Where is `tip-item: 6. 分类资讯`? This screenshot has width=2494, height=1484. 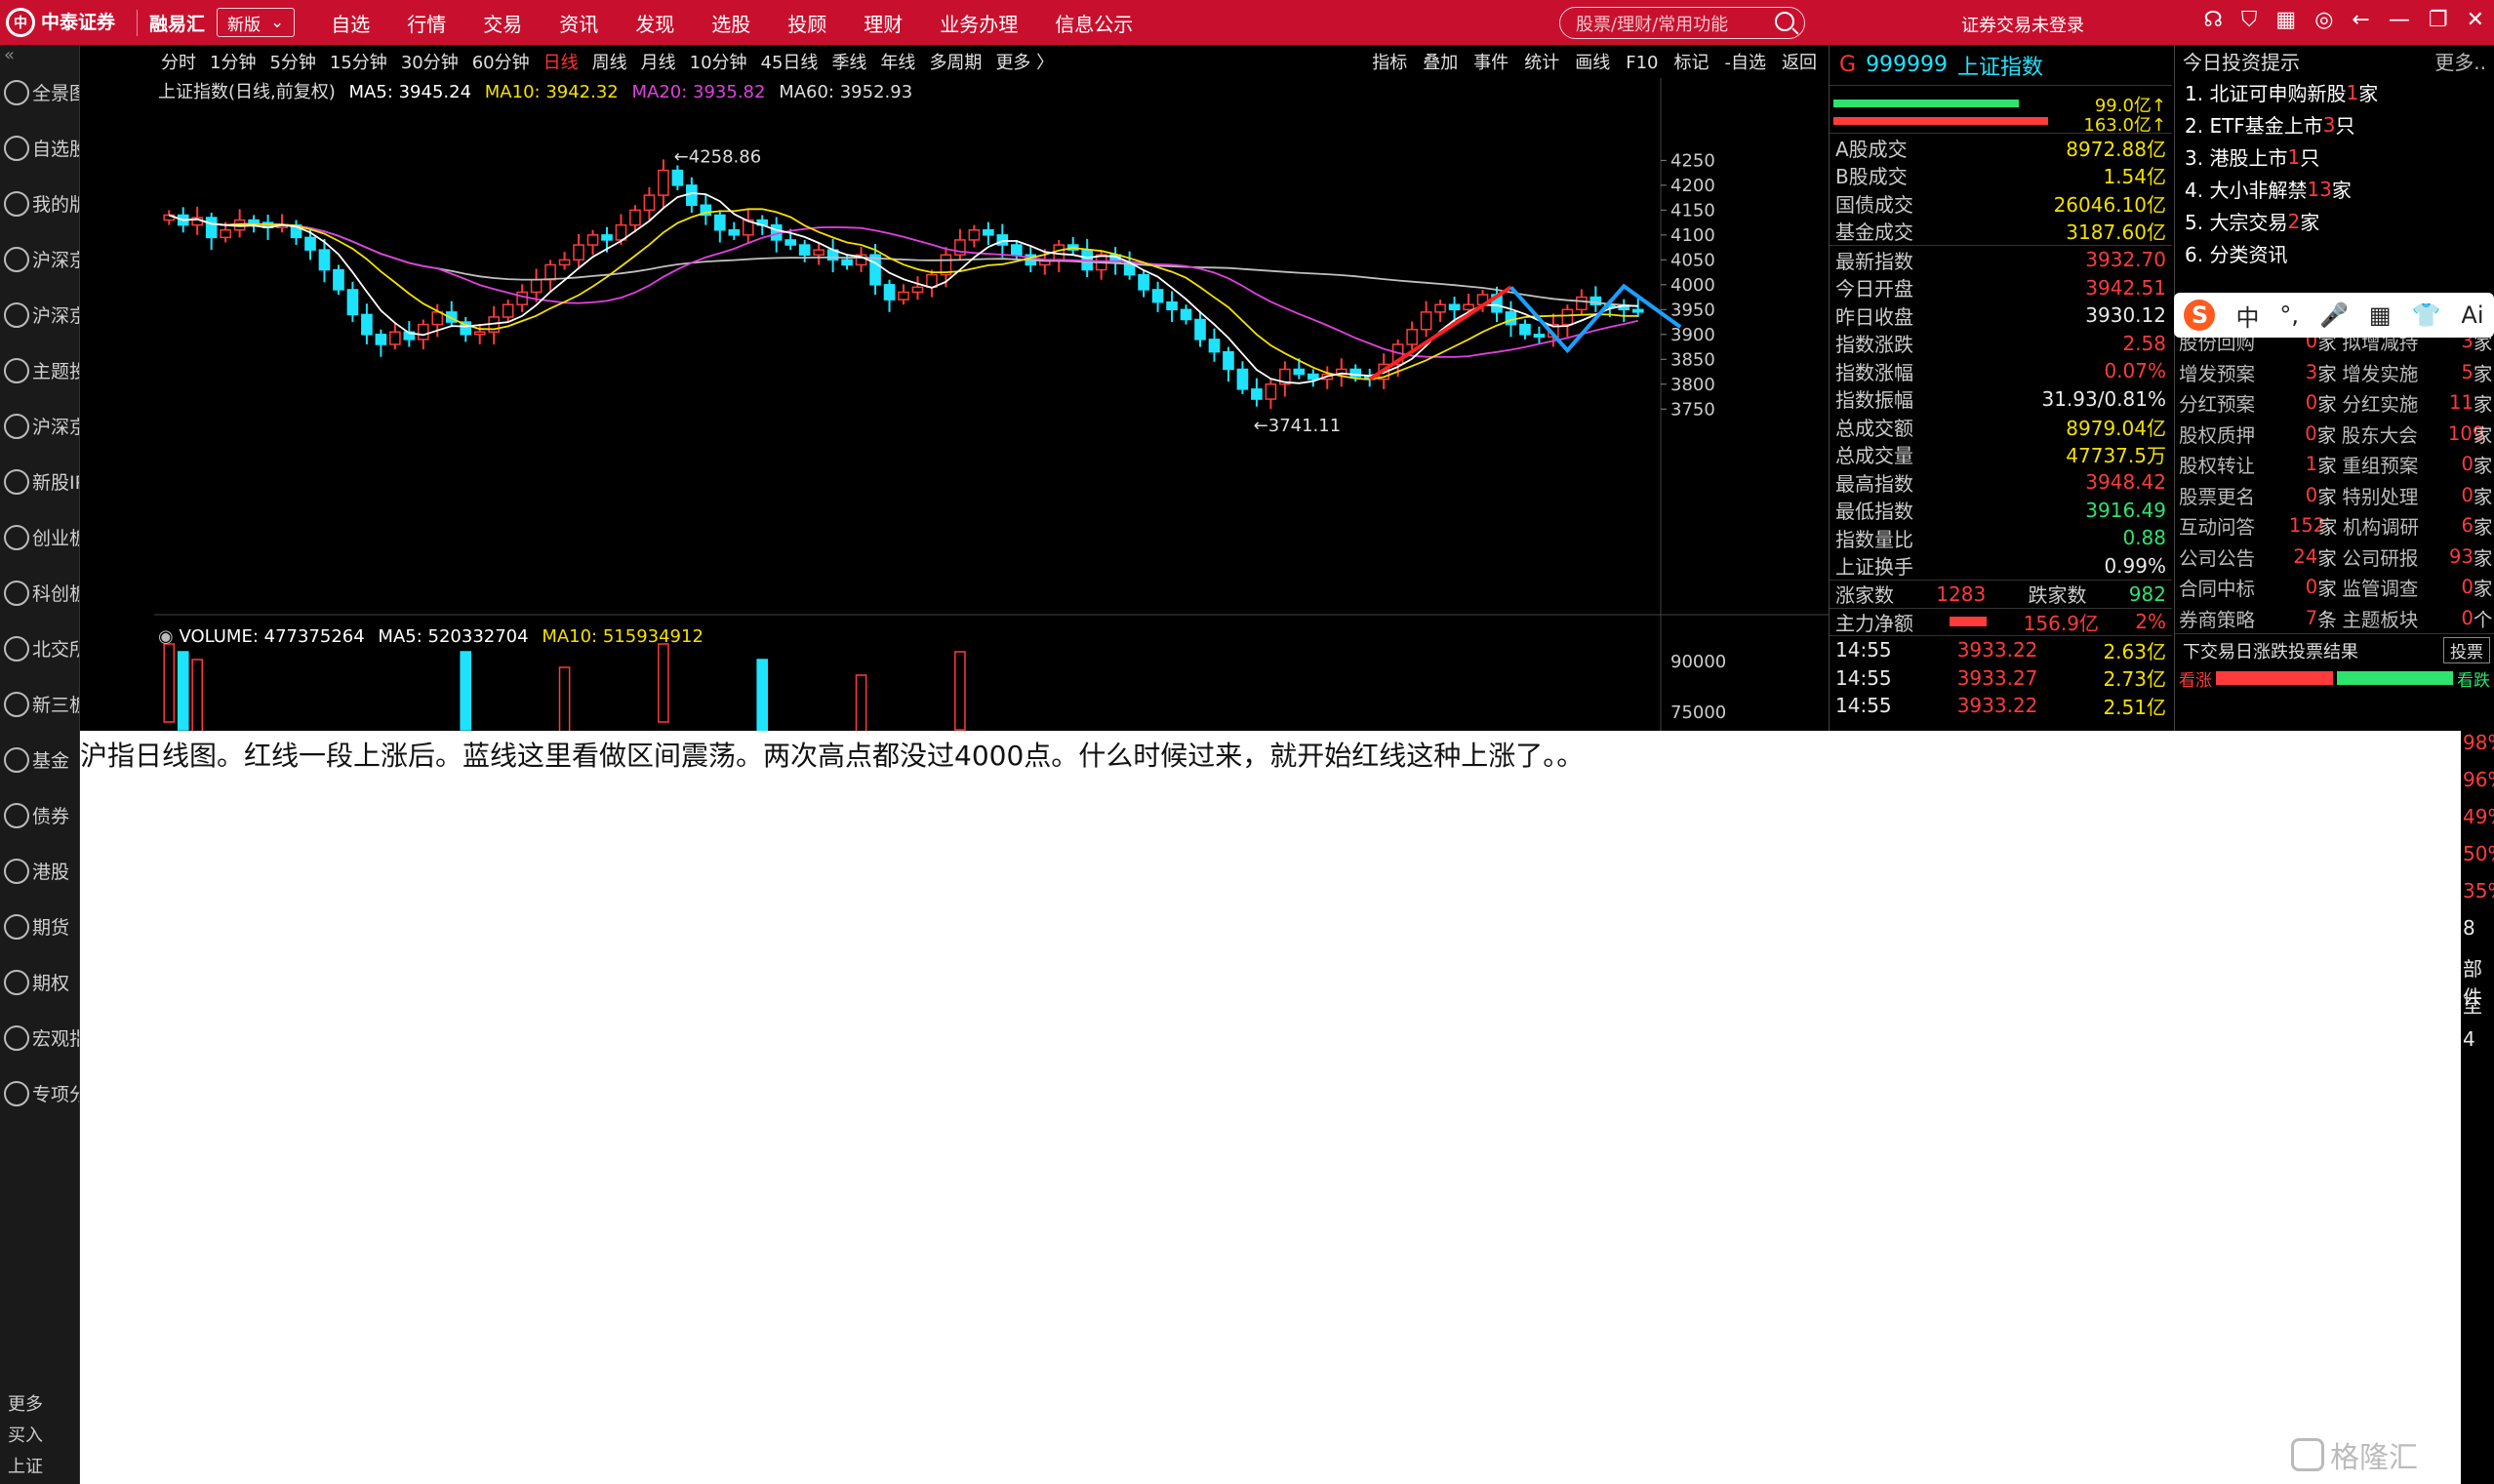
tip-item: 6. 分类资讯 is located at coordinates (2334, 253).